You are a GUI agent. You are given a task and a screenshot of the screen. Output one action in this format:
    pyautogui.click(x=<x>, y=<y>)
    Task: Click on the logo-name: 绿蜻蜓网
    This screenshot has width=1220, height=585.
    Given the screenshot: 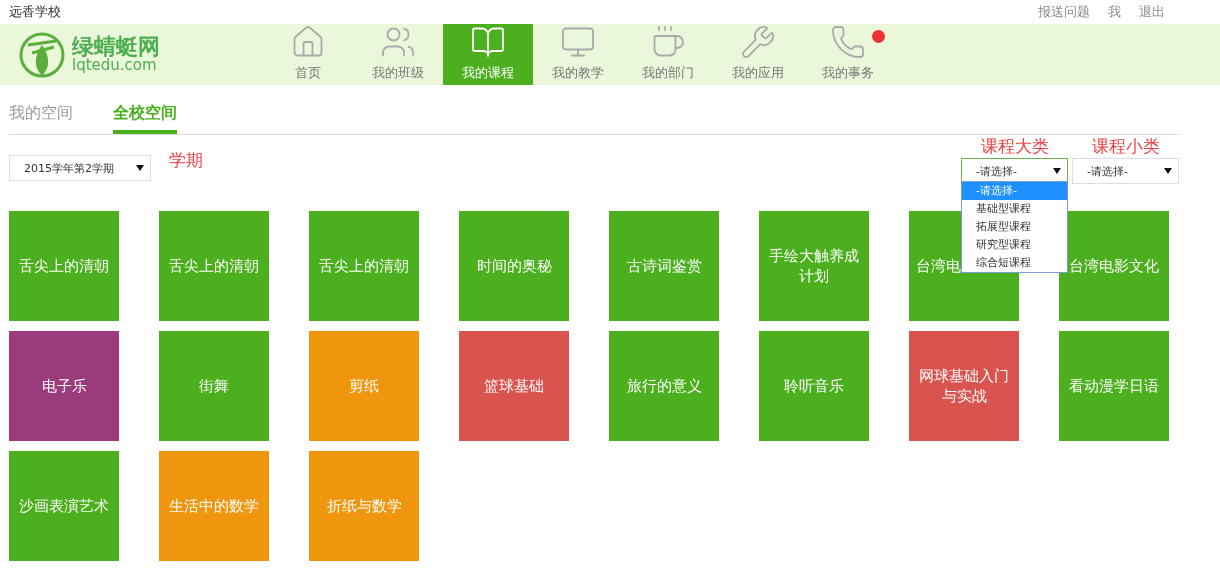 What is the action you would take?
    pyautogui.click(x=116, y=47)
    